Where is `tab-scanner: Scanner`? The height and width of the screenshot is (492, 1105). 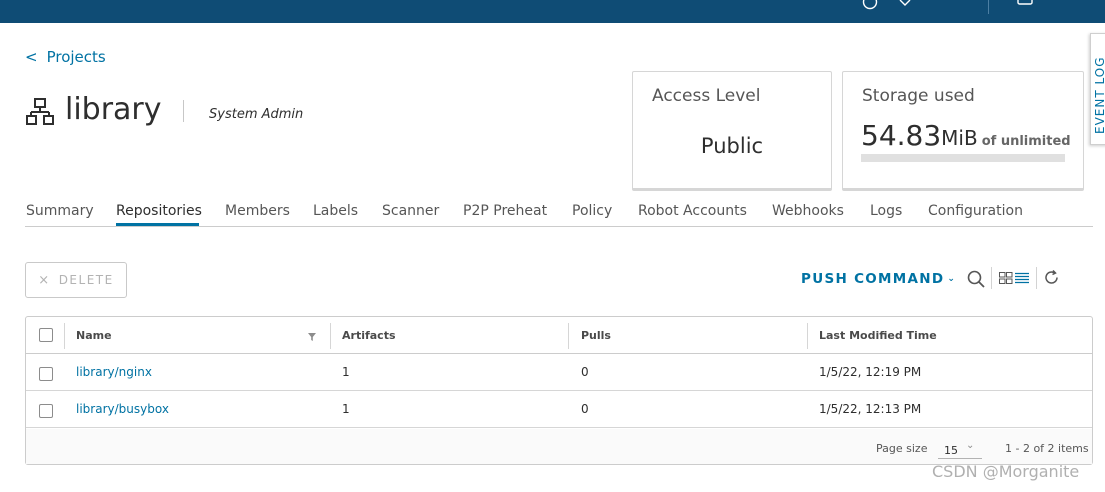
tab-scanner: Scanner is located at coordinates (410, 211).